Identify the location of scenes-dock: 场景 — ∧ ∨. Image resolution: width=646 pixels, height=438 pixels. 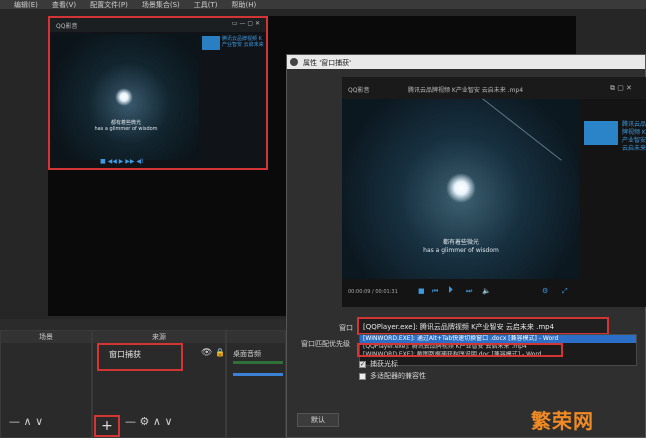
(46, 384).